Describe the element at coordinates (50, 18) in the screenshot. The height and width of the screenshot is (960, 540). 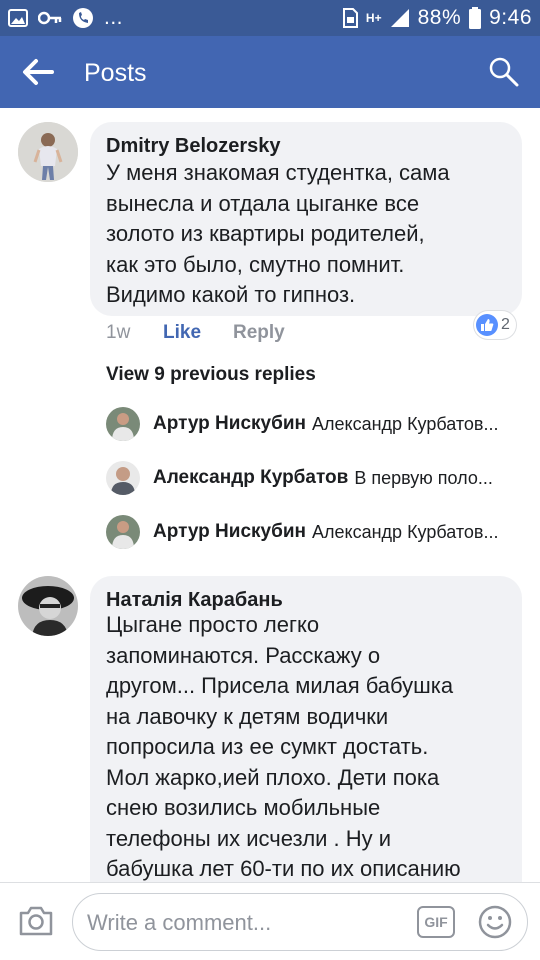
I see `key-icon` at that location.